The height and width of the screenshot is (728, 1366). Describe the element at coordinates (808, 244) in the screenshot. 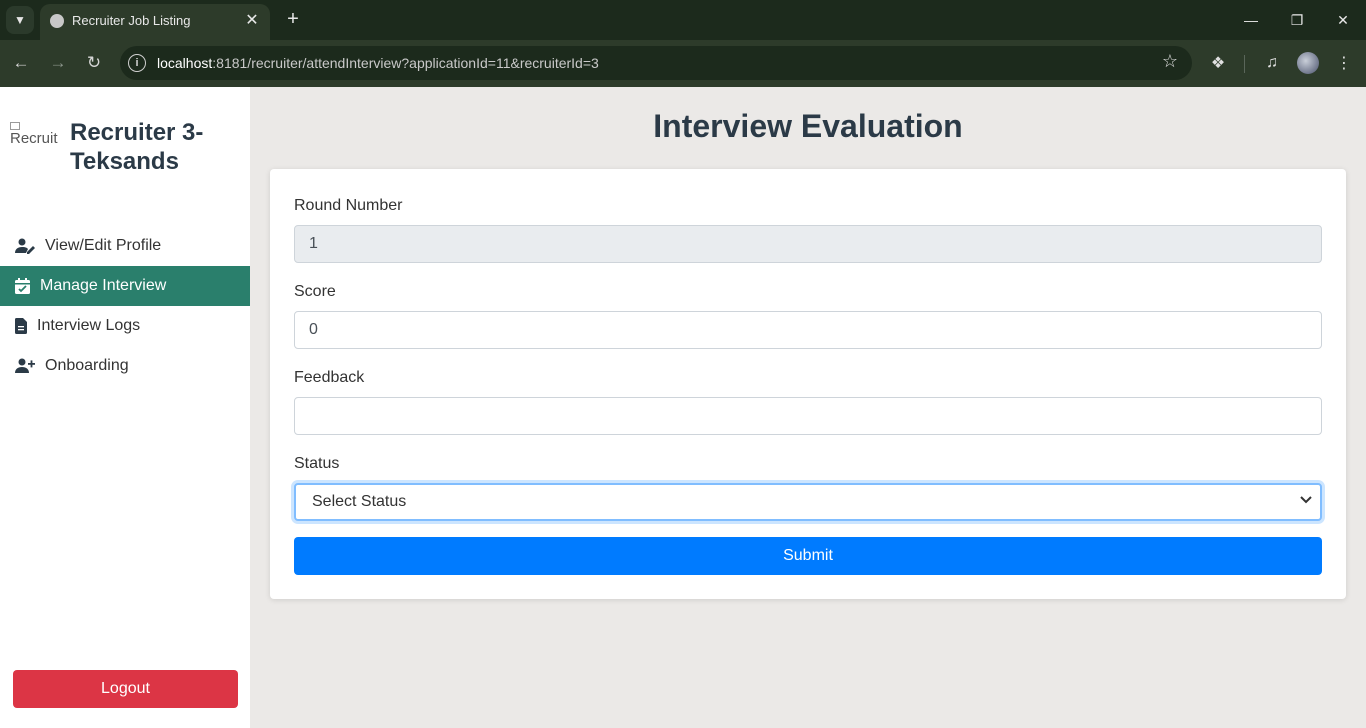

I see `round-number-input: 1` at that location.